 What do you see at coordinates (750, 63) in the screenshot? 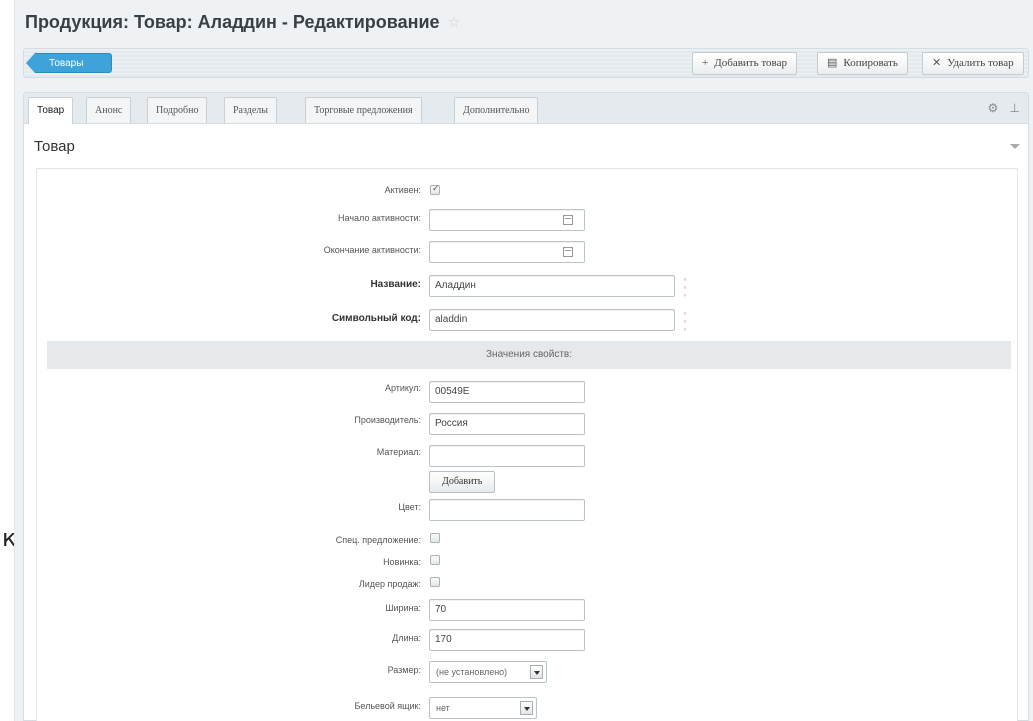
I see `add-product-label: Добавить товар` at bounding box center [750, 63].